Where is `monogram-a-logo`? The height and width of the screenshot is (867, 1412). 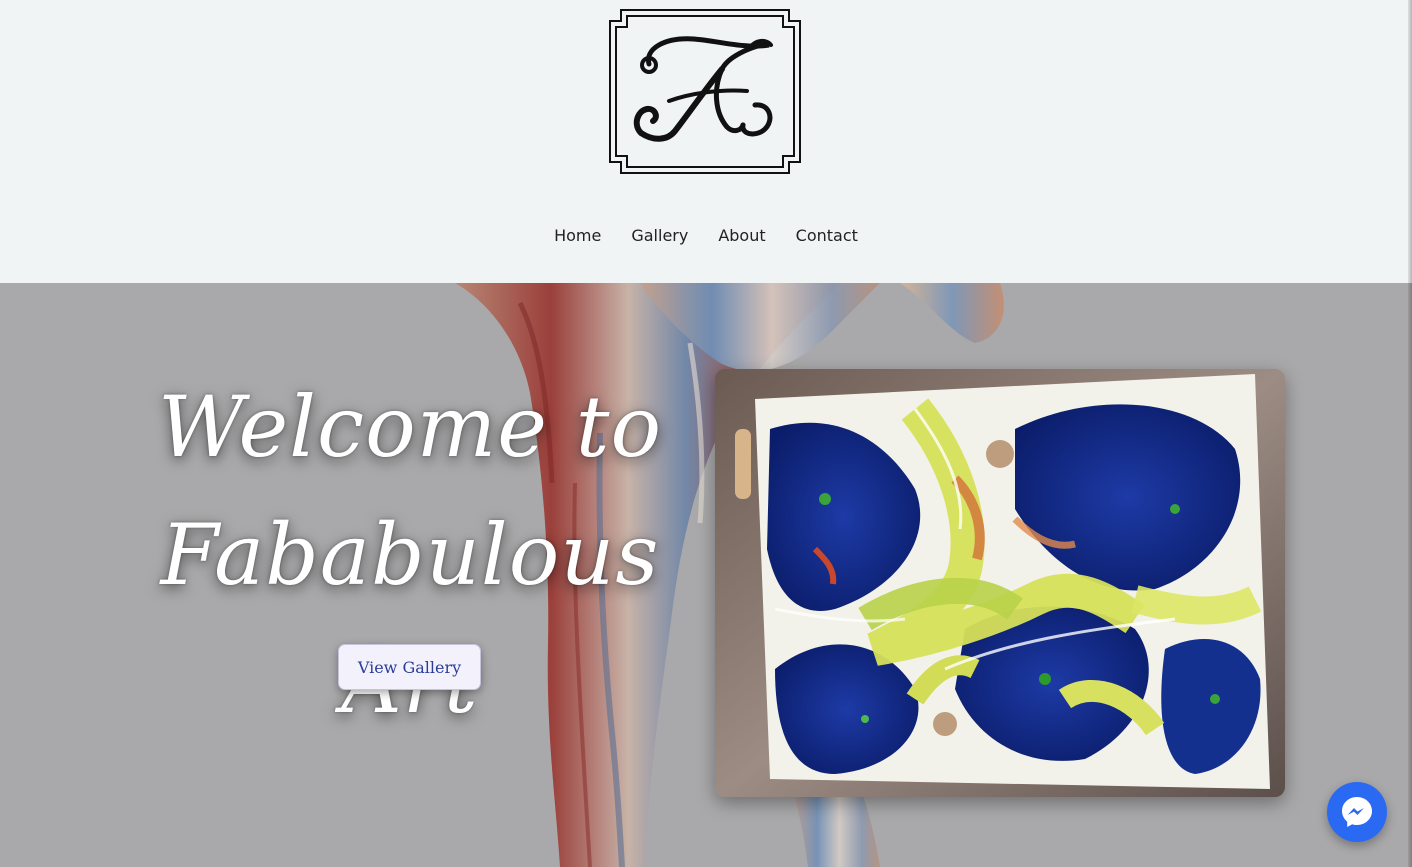
monogram-a-logo is located at coordinates (705, 91).